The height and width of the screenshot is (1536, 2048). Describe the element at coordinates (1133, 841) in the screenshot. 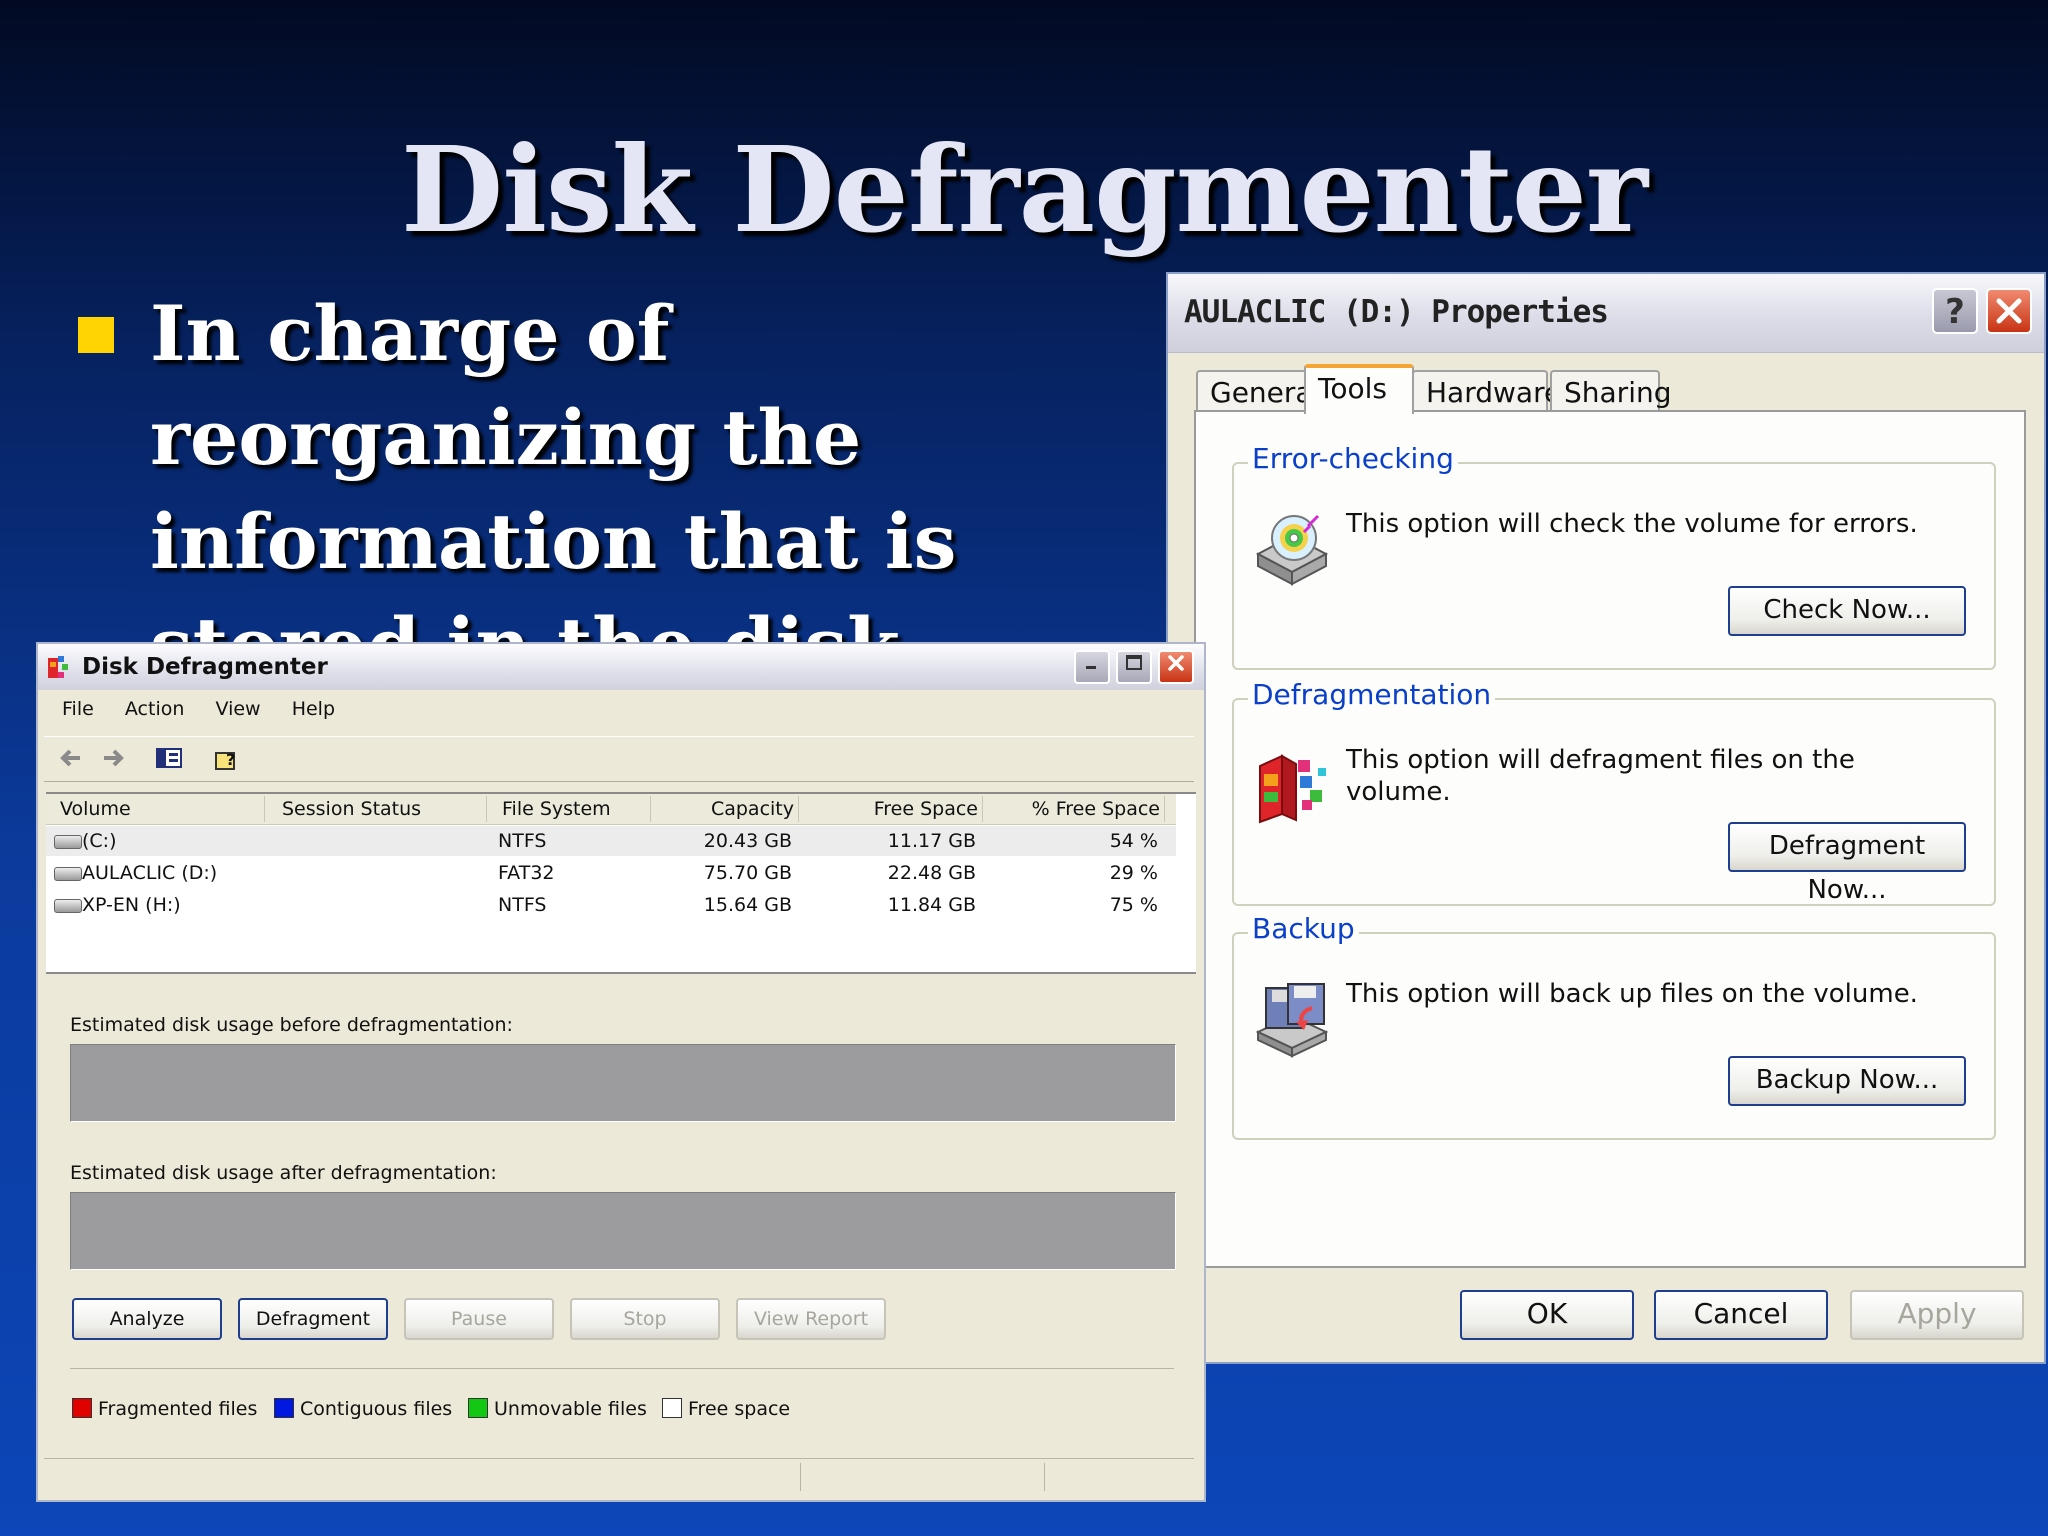

I see `percent-free: 54 %` at that location.